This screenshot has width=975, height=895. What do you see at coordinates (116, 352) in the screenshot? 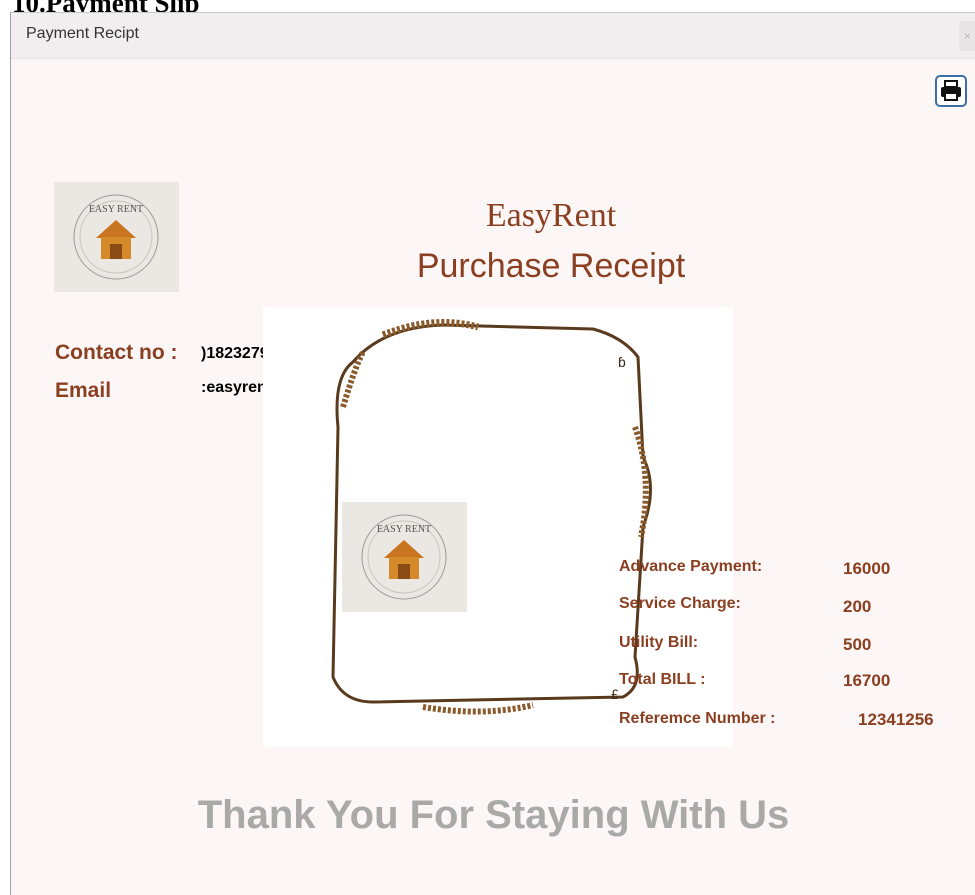
I see `contact-label: Contact no :` at bounding box center [116, 352].